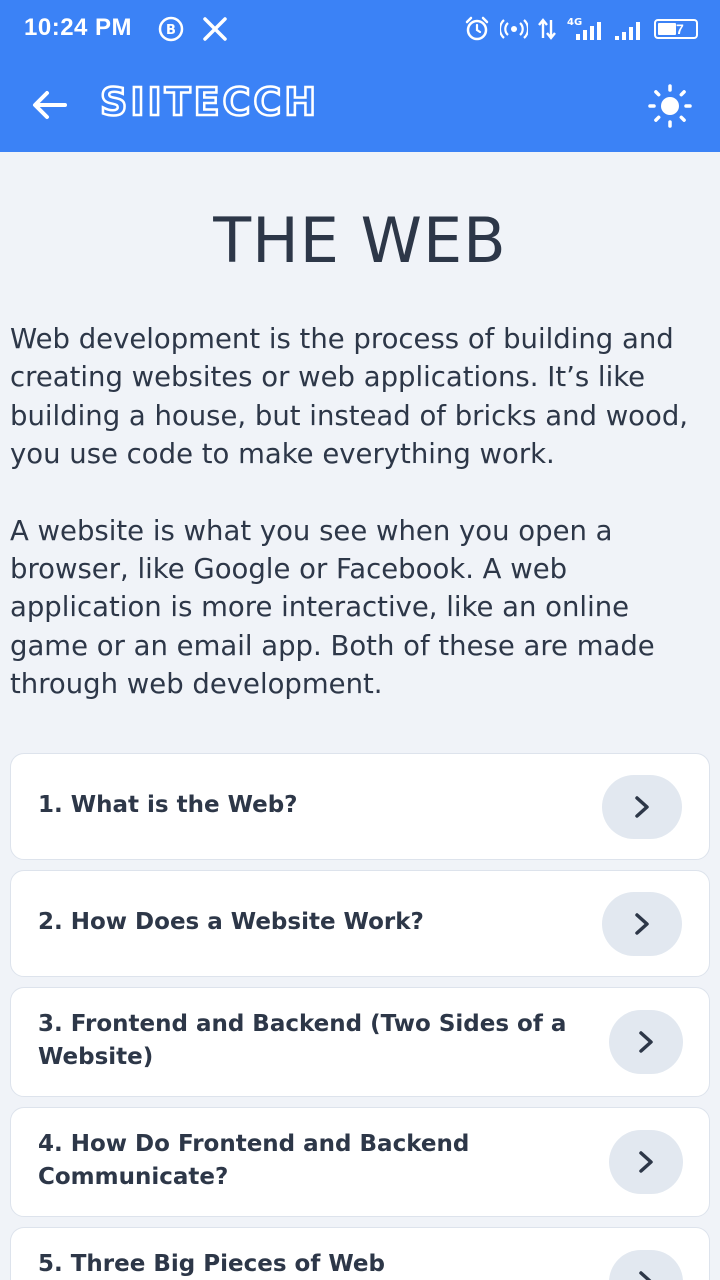 The width and height of the screenshot is (720, 1280). I want to click on topic-card: 1. What is the Web?, so click(360, 806).